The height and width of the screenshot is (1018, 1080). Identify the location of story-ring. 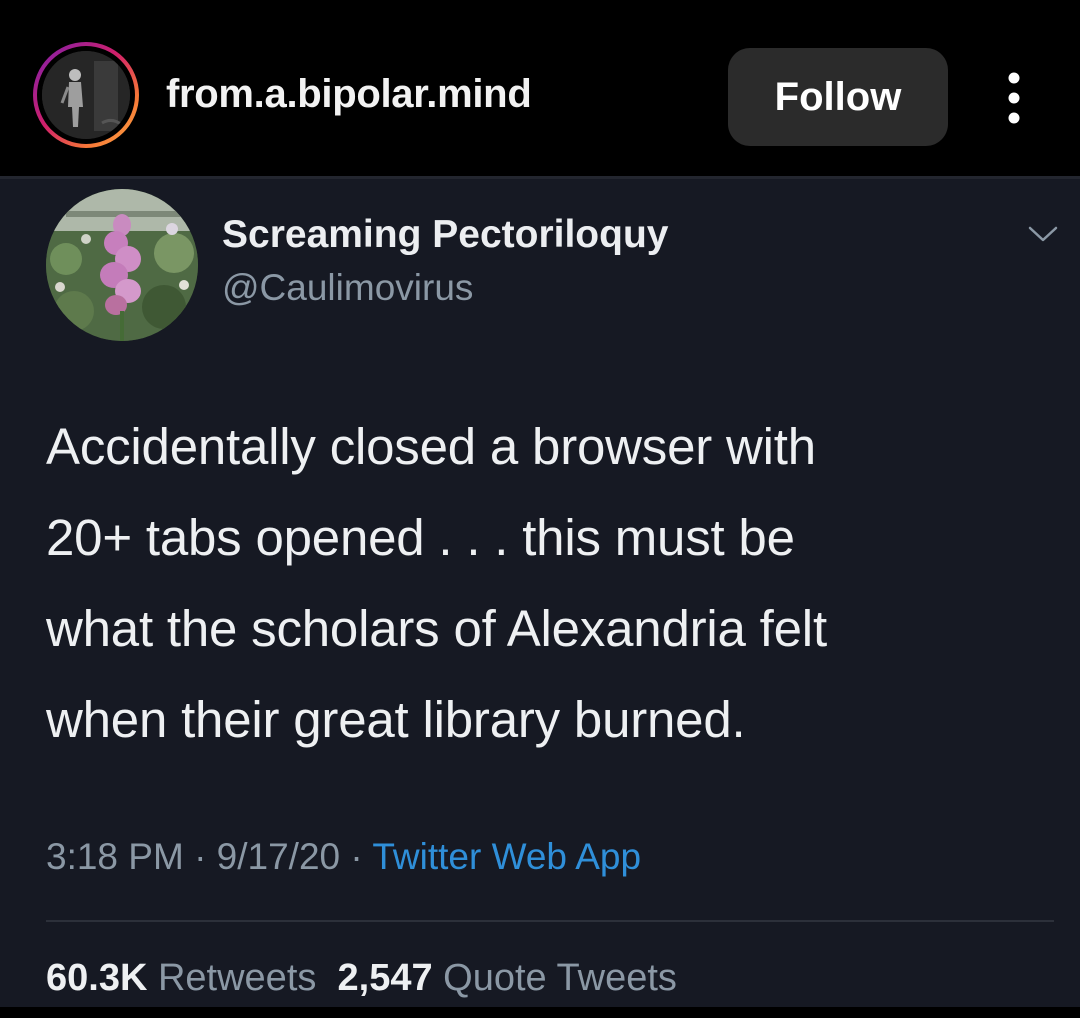
(86, 95).